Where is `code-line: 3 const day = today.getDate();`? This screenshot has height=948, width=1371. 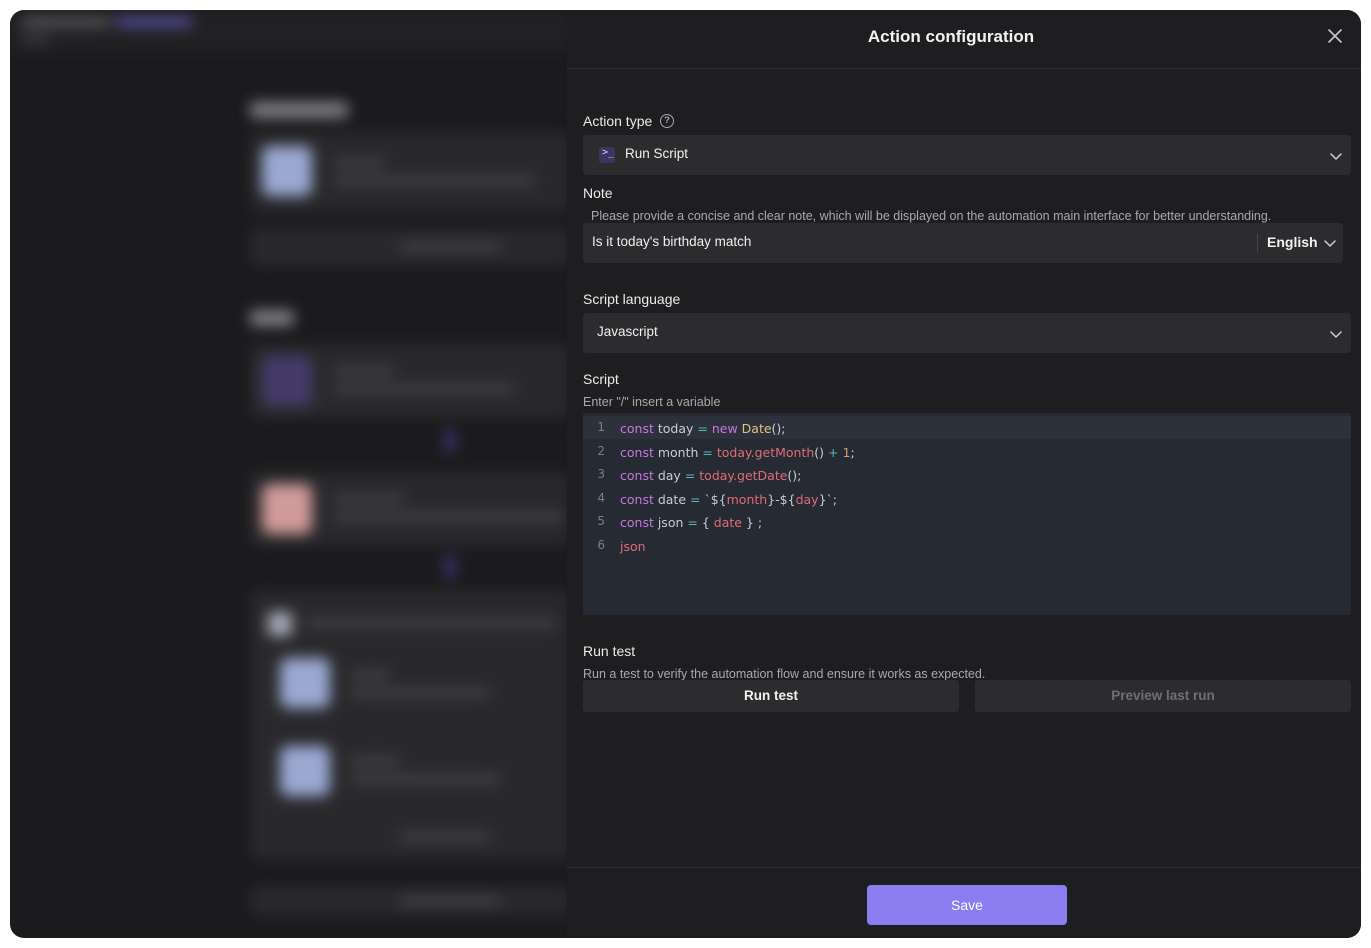 code-line: 3 const day = today.getDate(); is located at coordinates (967, 474).